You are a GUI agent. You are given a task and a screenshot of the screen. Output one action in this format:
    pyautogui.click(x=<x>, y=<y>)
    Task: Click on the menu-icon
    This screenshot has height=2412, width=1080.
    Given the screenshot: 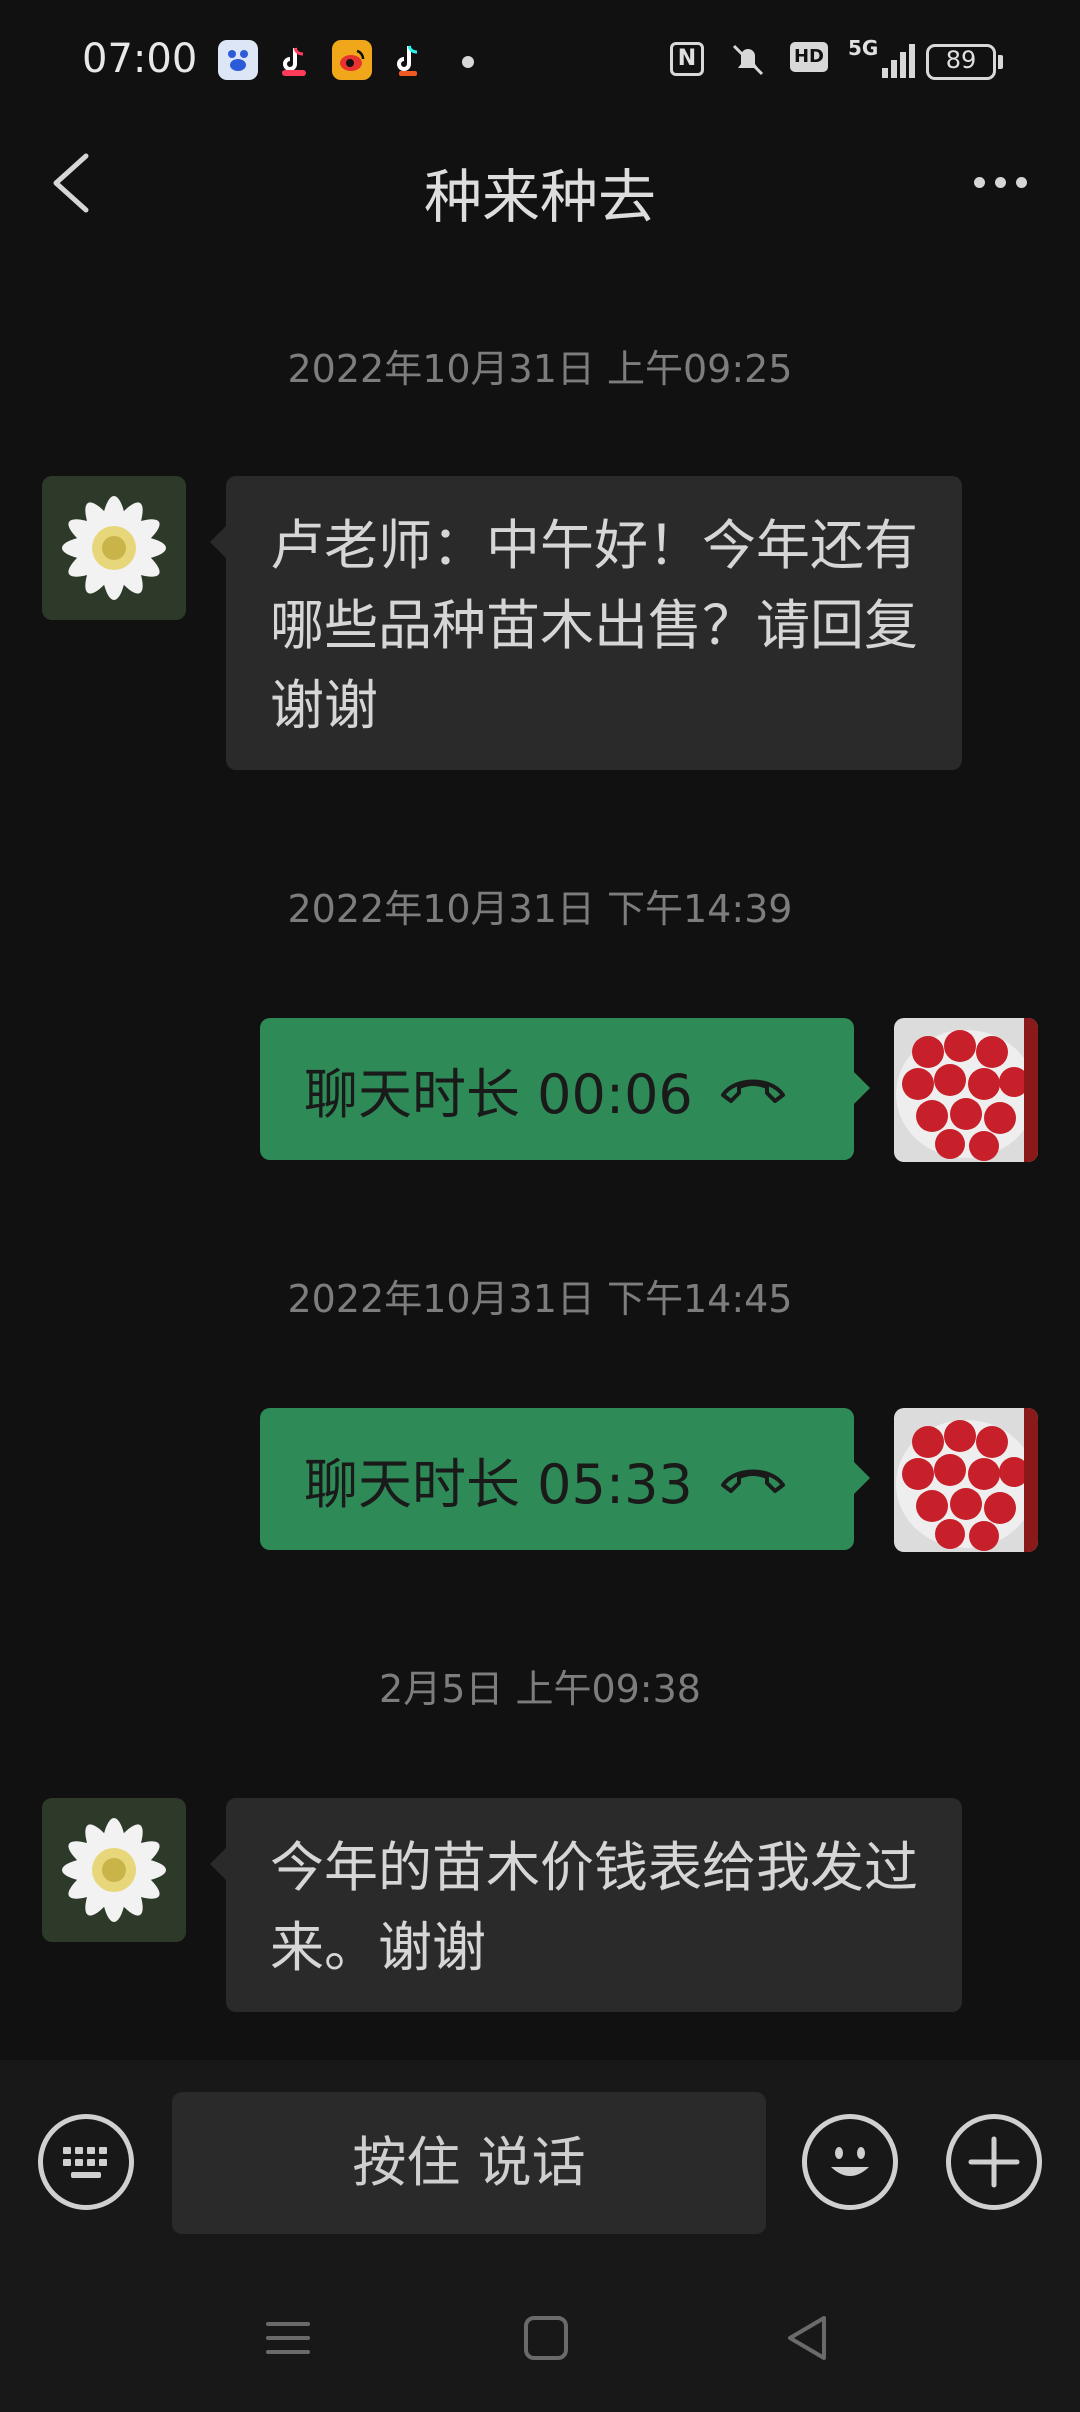 What is the action you would take?
    pyautogui.click(x=288, y=2338)
    